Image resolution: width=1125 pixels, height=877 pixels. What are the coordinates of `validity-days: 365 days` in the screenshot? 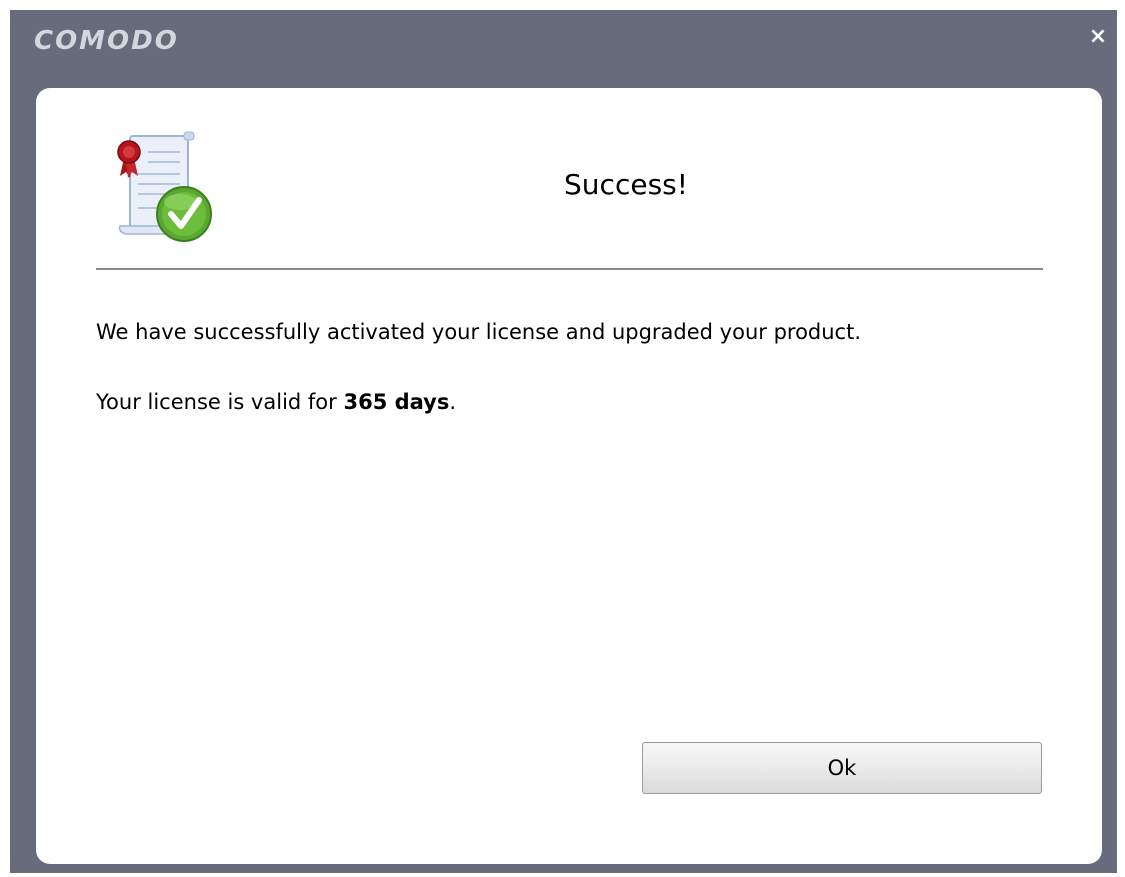 It's located at (396, 402).